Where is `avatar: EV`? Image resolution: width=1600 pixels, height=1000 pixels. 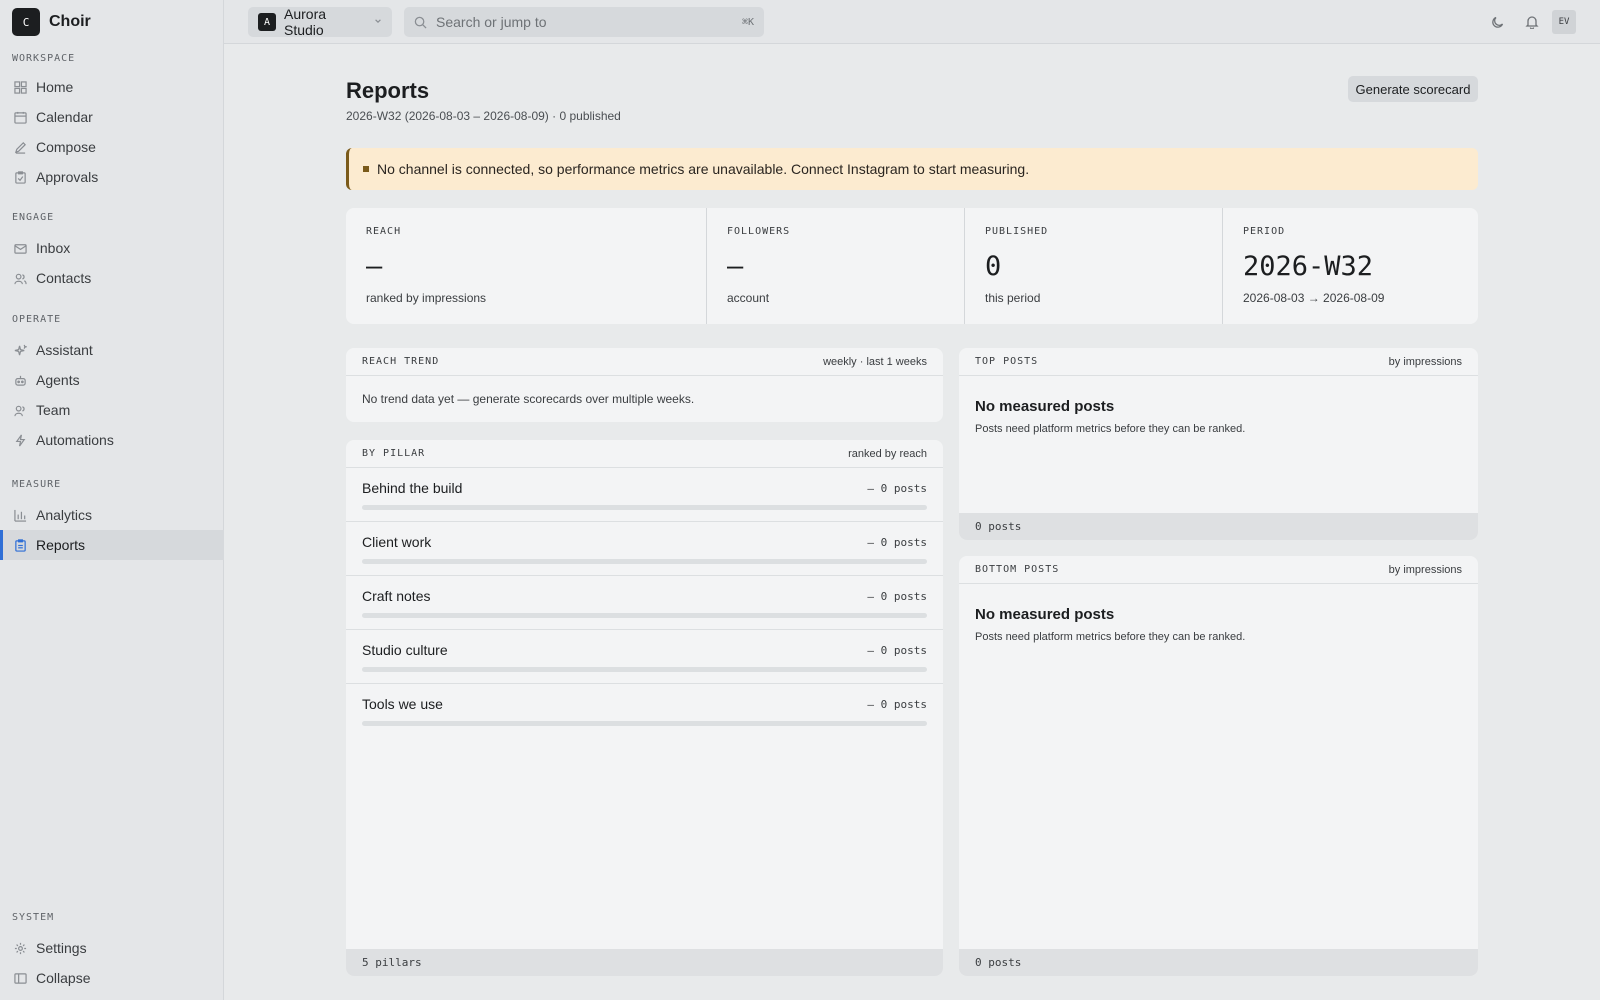
avatar: EV is located at coordinates (1564, 22).